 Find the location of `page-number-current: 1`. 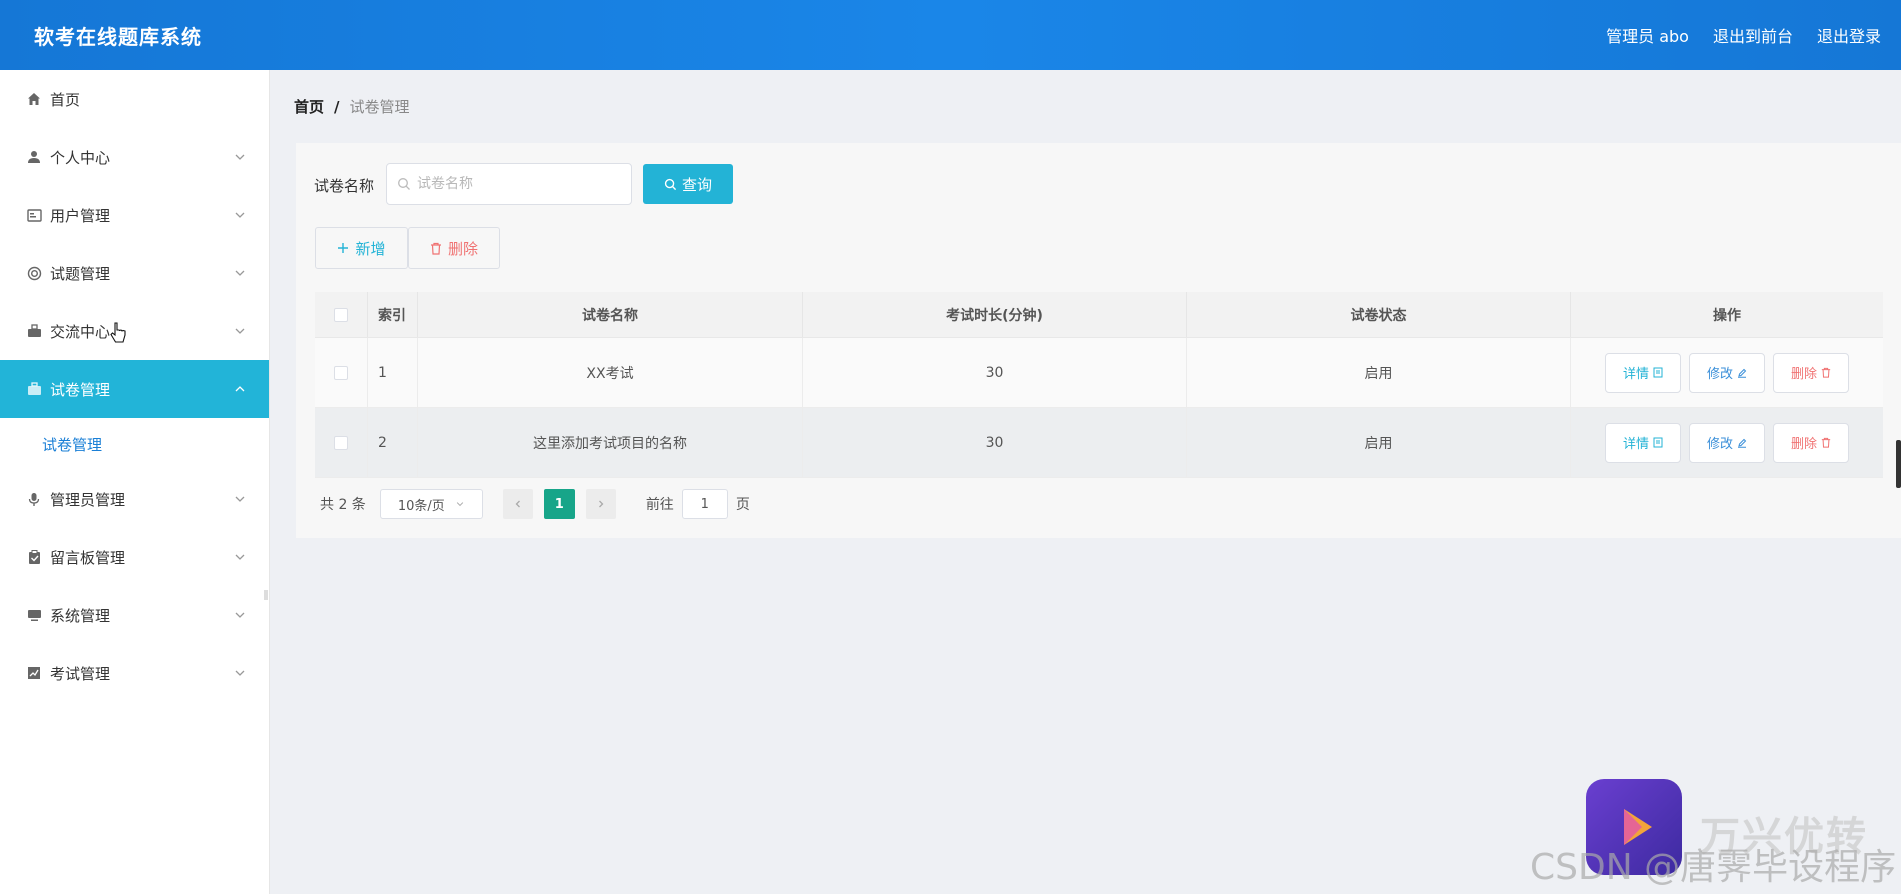

page-number-current: 1 is located at coordinates (559, 504).